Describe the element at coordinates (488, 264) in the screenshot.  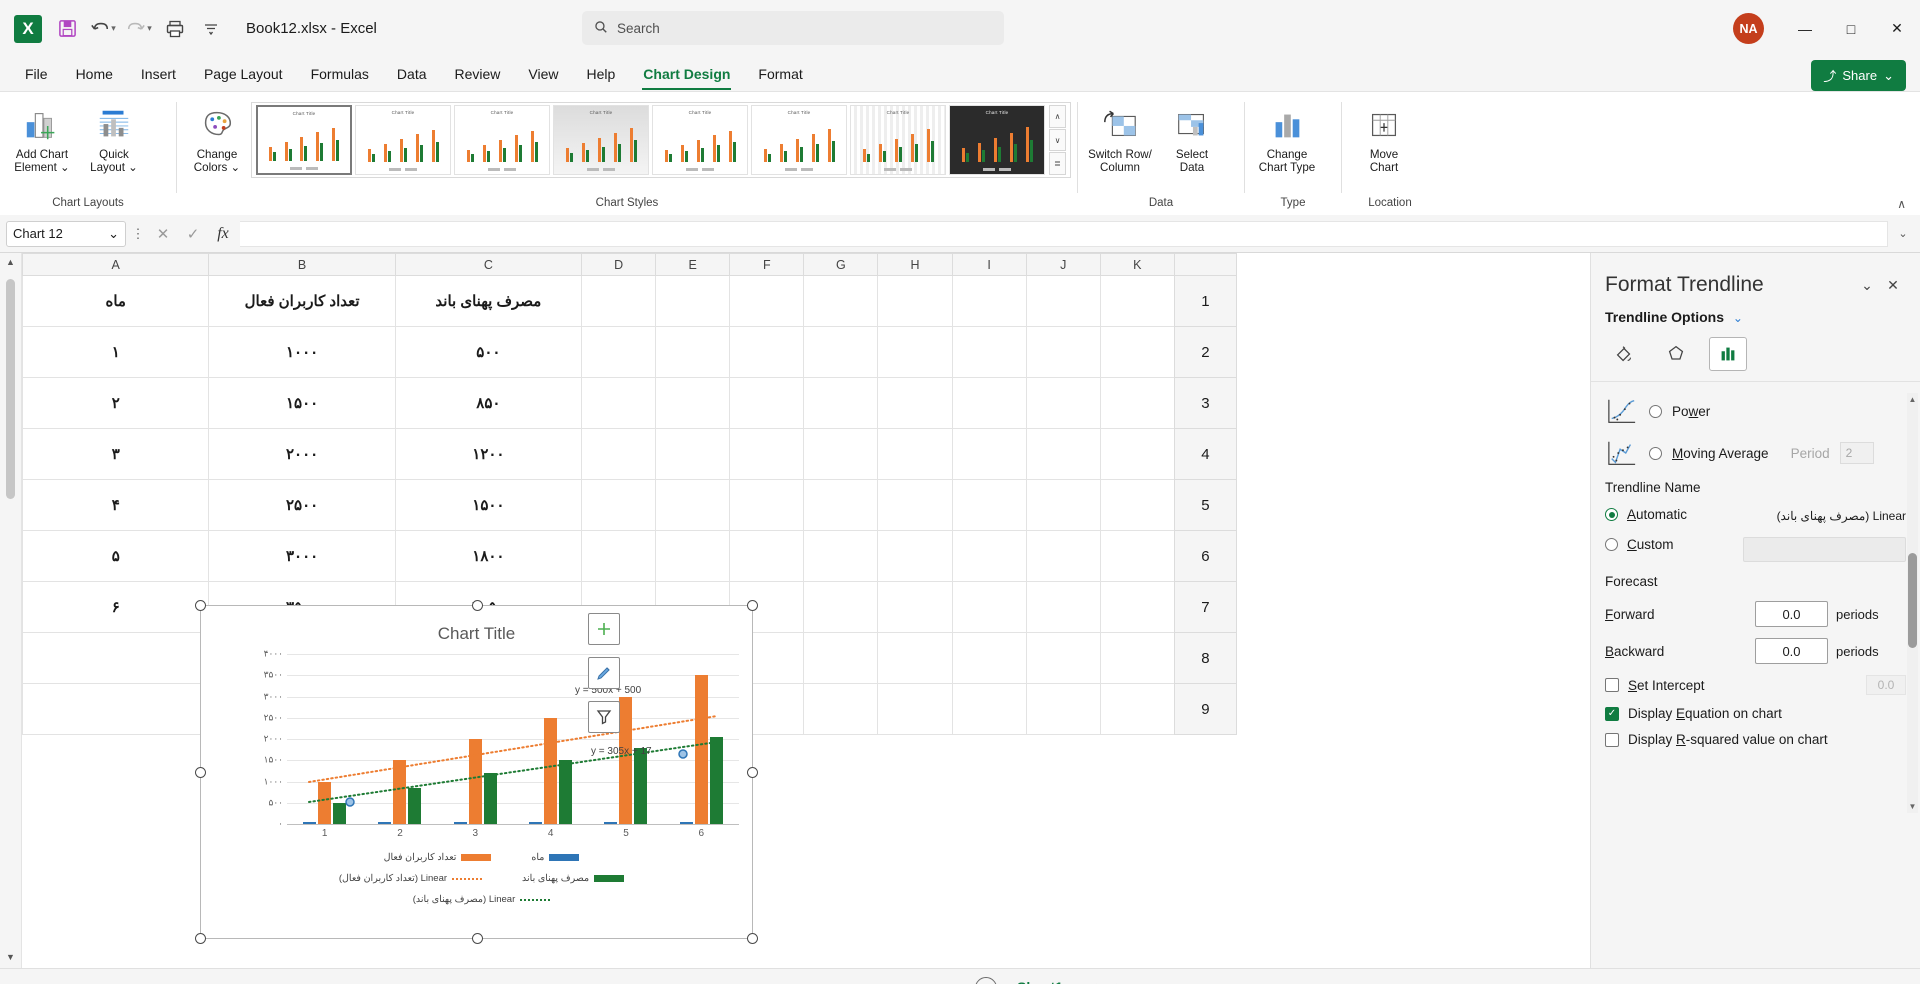
I see `col-header-C: C` at that location.